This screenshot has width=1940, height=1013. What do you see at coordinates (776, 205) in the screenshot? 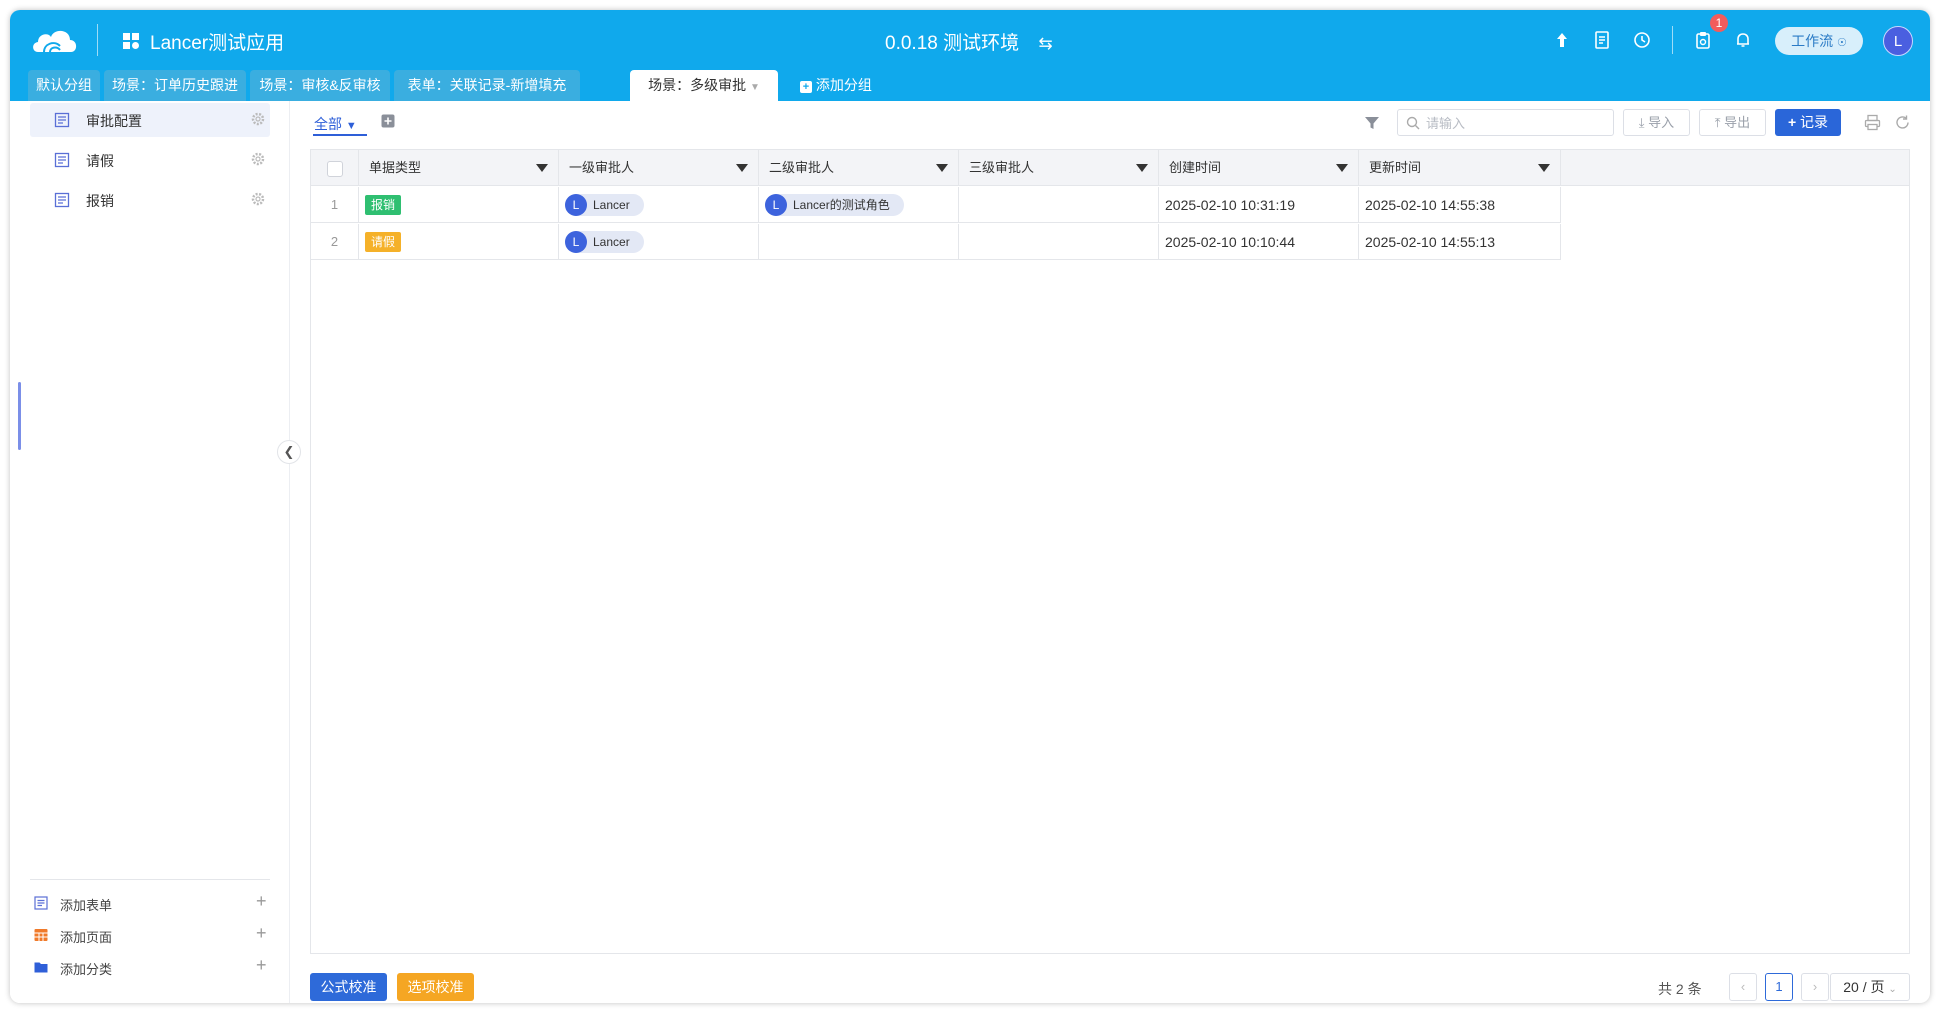
I see `avatar: L` at bounding box center [776, 205].